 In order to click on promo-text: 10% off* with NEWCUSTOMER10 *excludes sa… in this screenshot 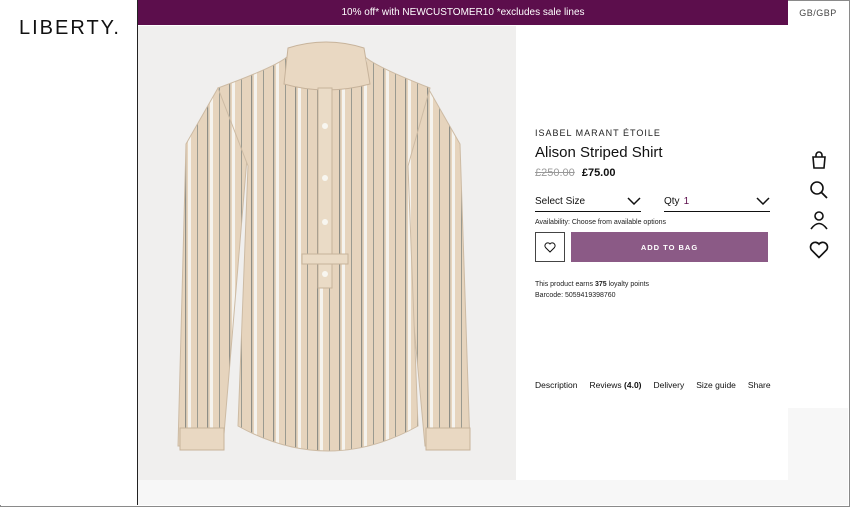, I will do `click(463, 12)`.